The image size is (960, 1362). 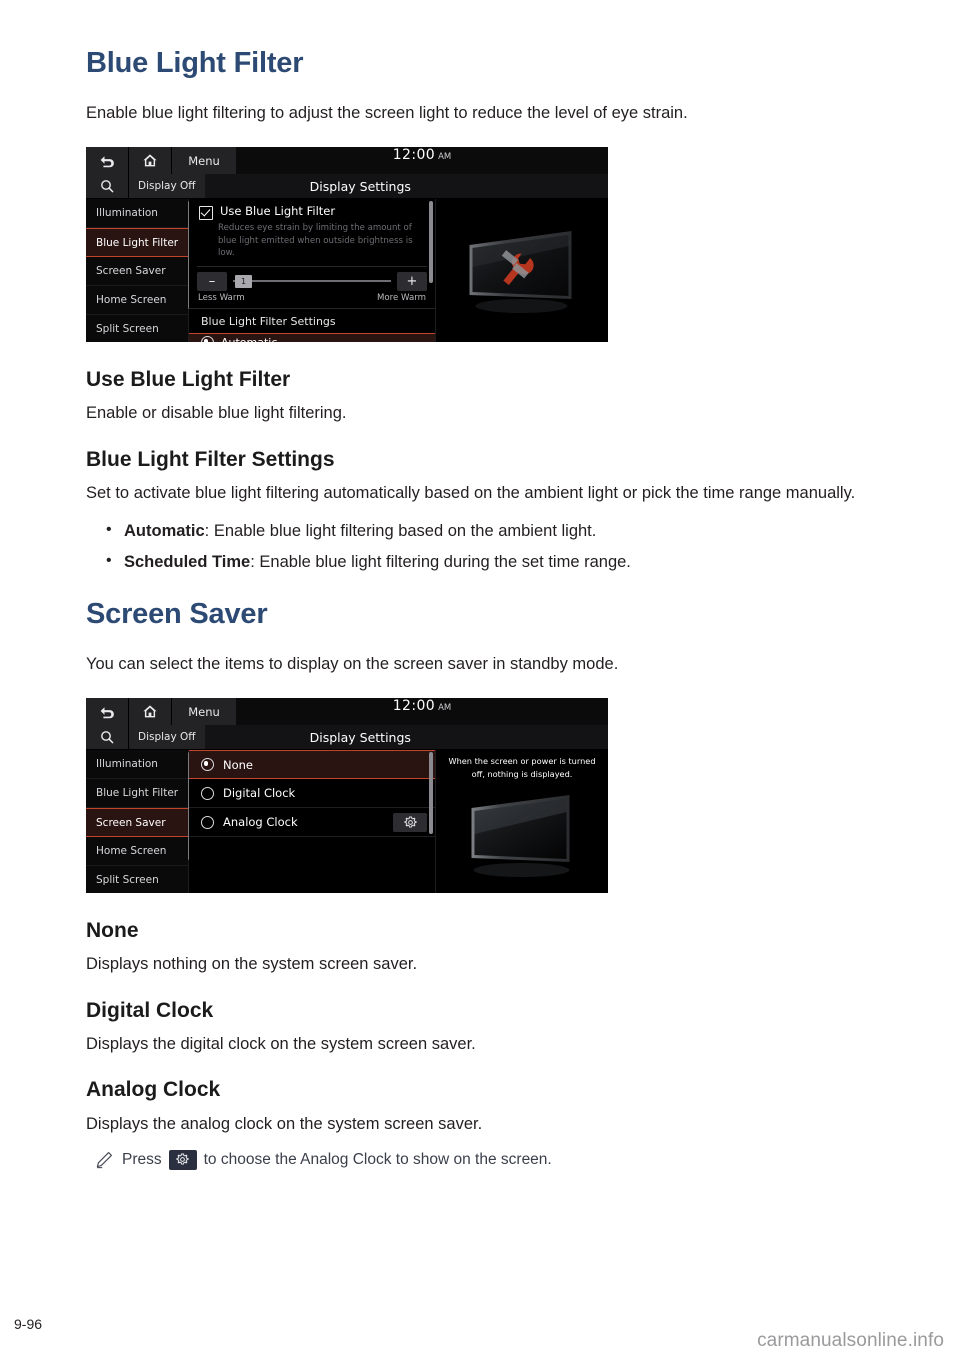 What do you see at coordinates (188, 380) in the screenshot?
I see `heading-use-blue-light-filter: Use Blue Light Filter` at bounding box center [188, 380].